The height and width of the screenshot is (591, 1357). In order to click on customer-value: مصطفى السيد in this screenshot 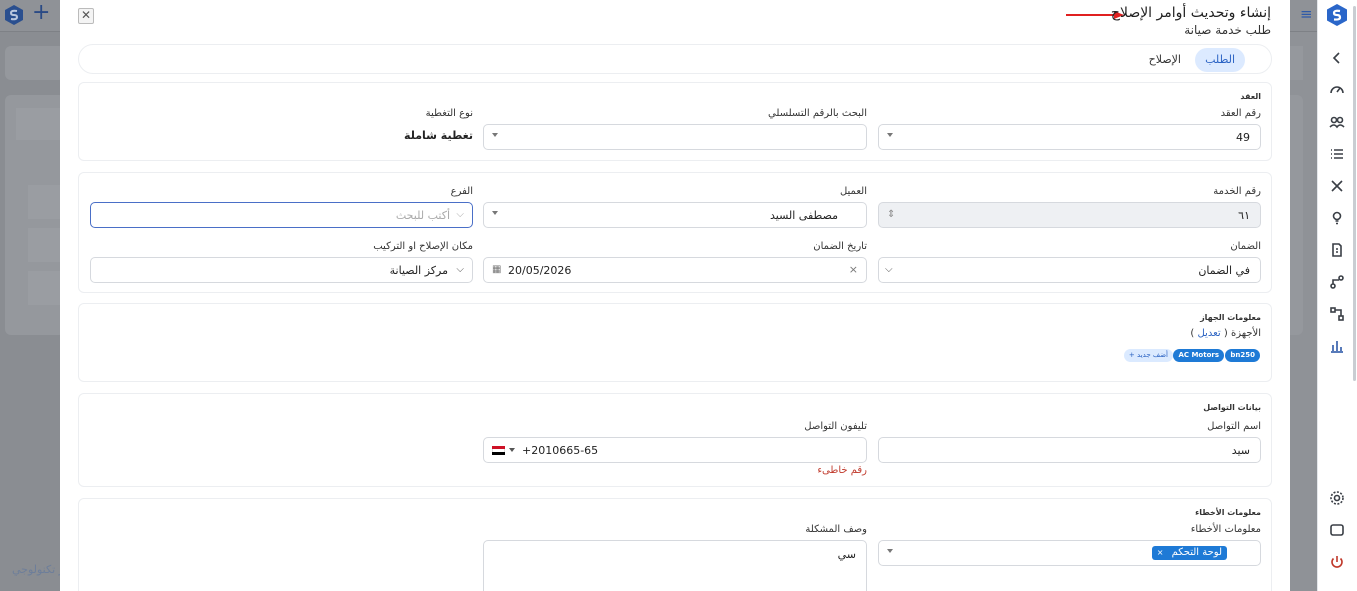, I will do `click(804, 215)`.